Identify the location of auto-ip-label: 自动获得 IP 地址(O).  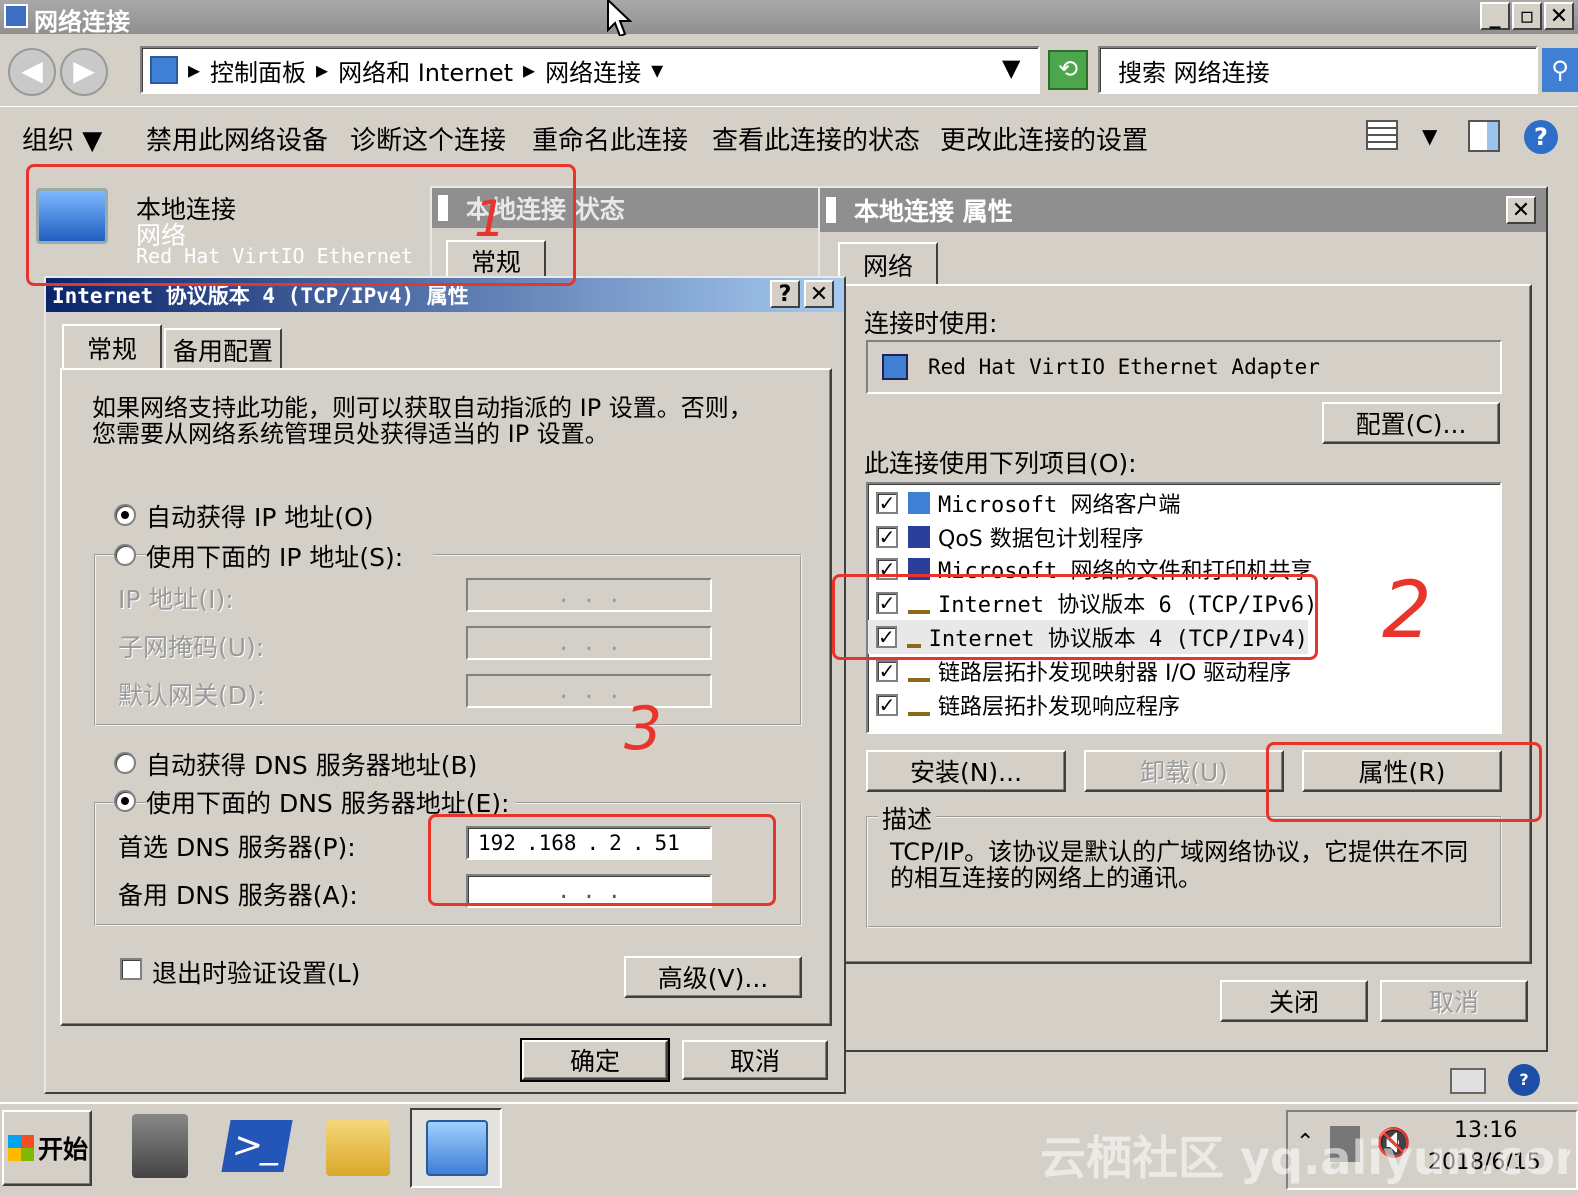
(260, 516).